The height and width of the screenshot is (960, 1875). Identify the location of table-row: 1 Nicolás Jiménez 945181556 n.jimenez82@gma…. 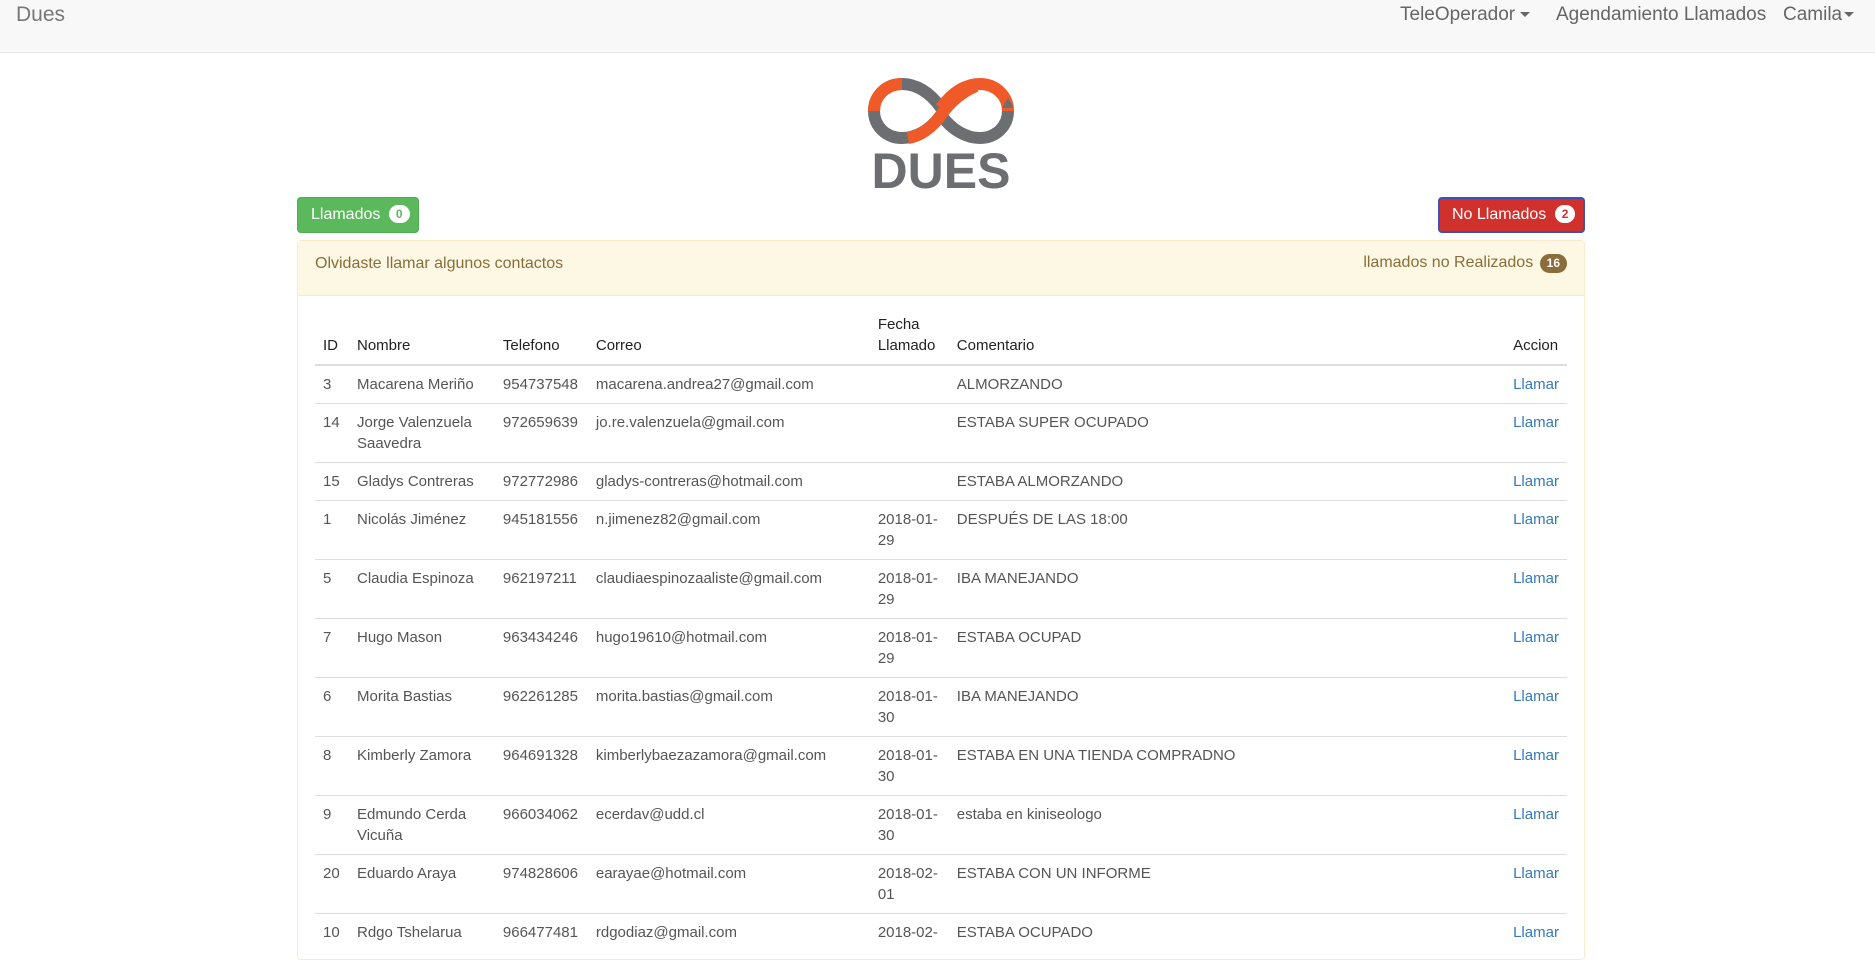
(941, 530).